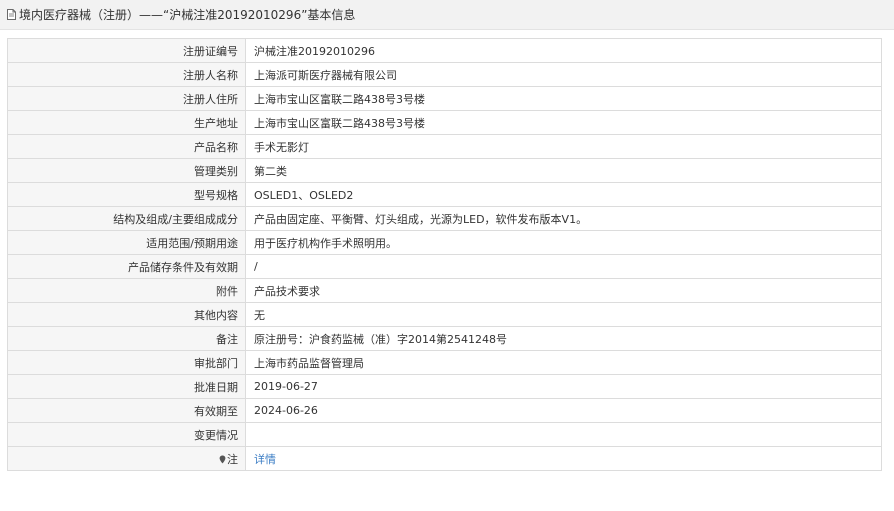 This screenshot has height=511, width=894. I want to click on field-label: 产品名称, so click(126, 146).